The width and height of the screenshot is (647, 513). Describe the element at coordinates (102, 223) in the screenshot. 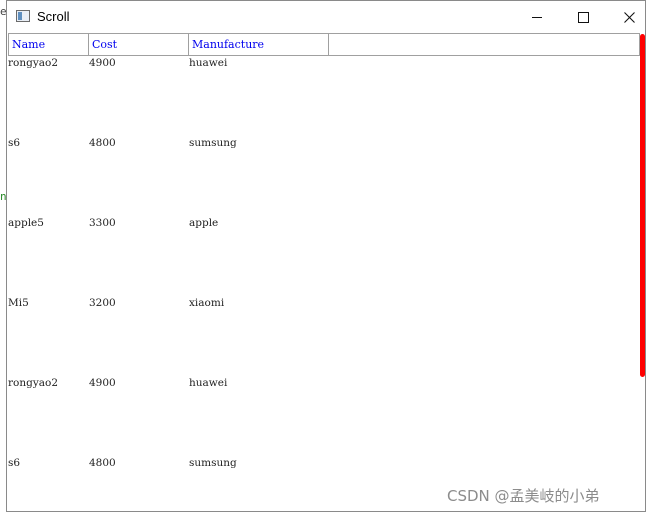

I see `cell-cost: 3300` at that location.